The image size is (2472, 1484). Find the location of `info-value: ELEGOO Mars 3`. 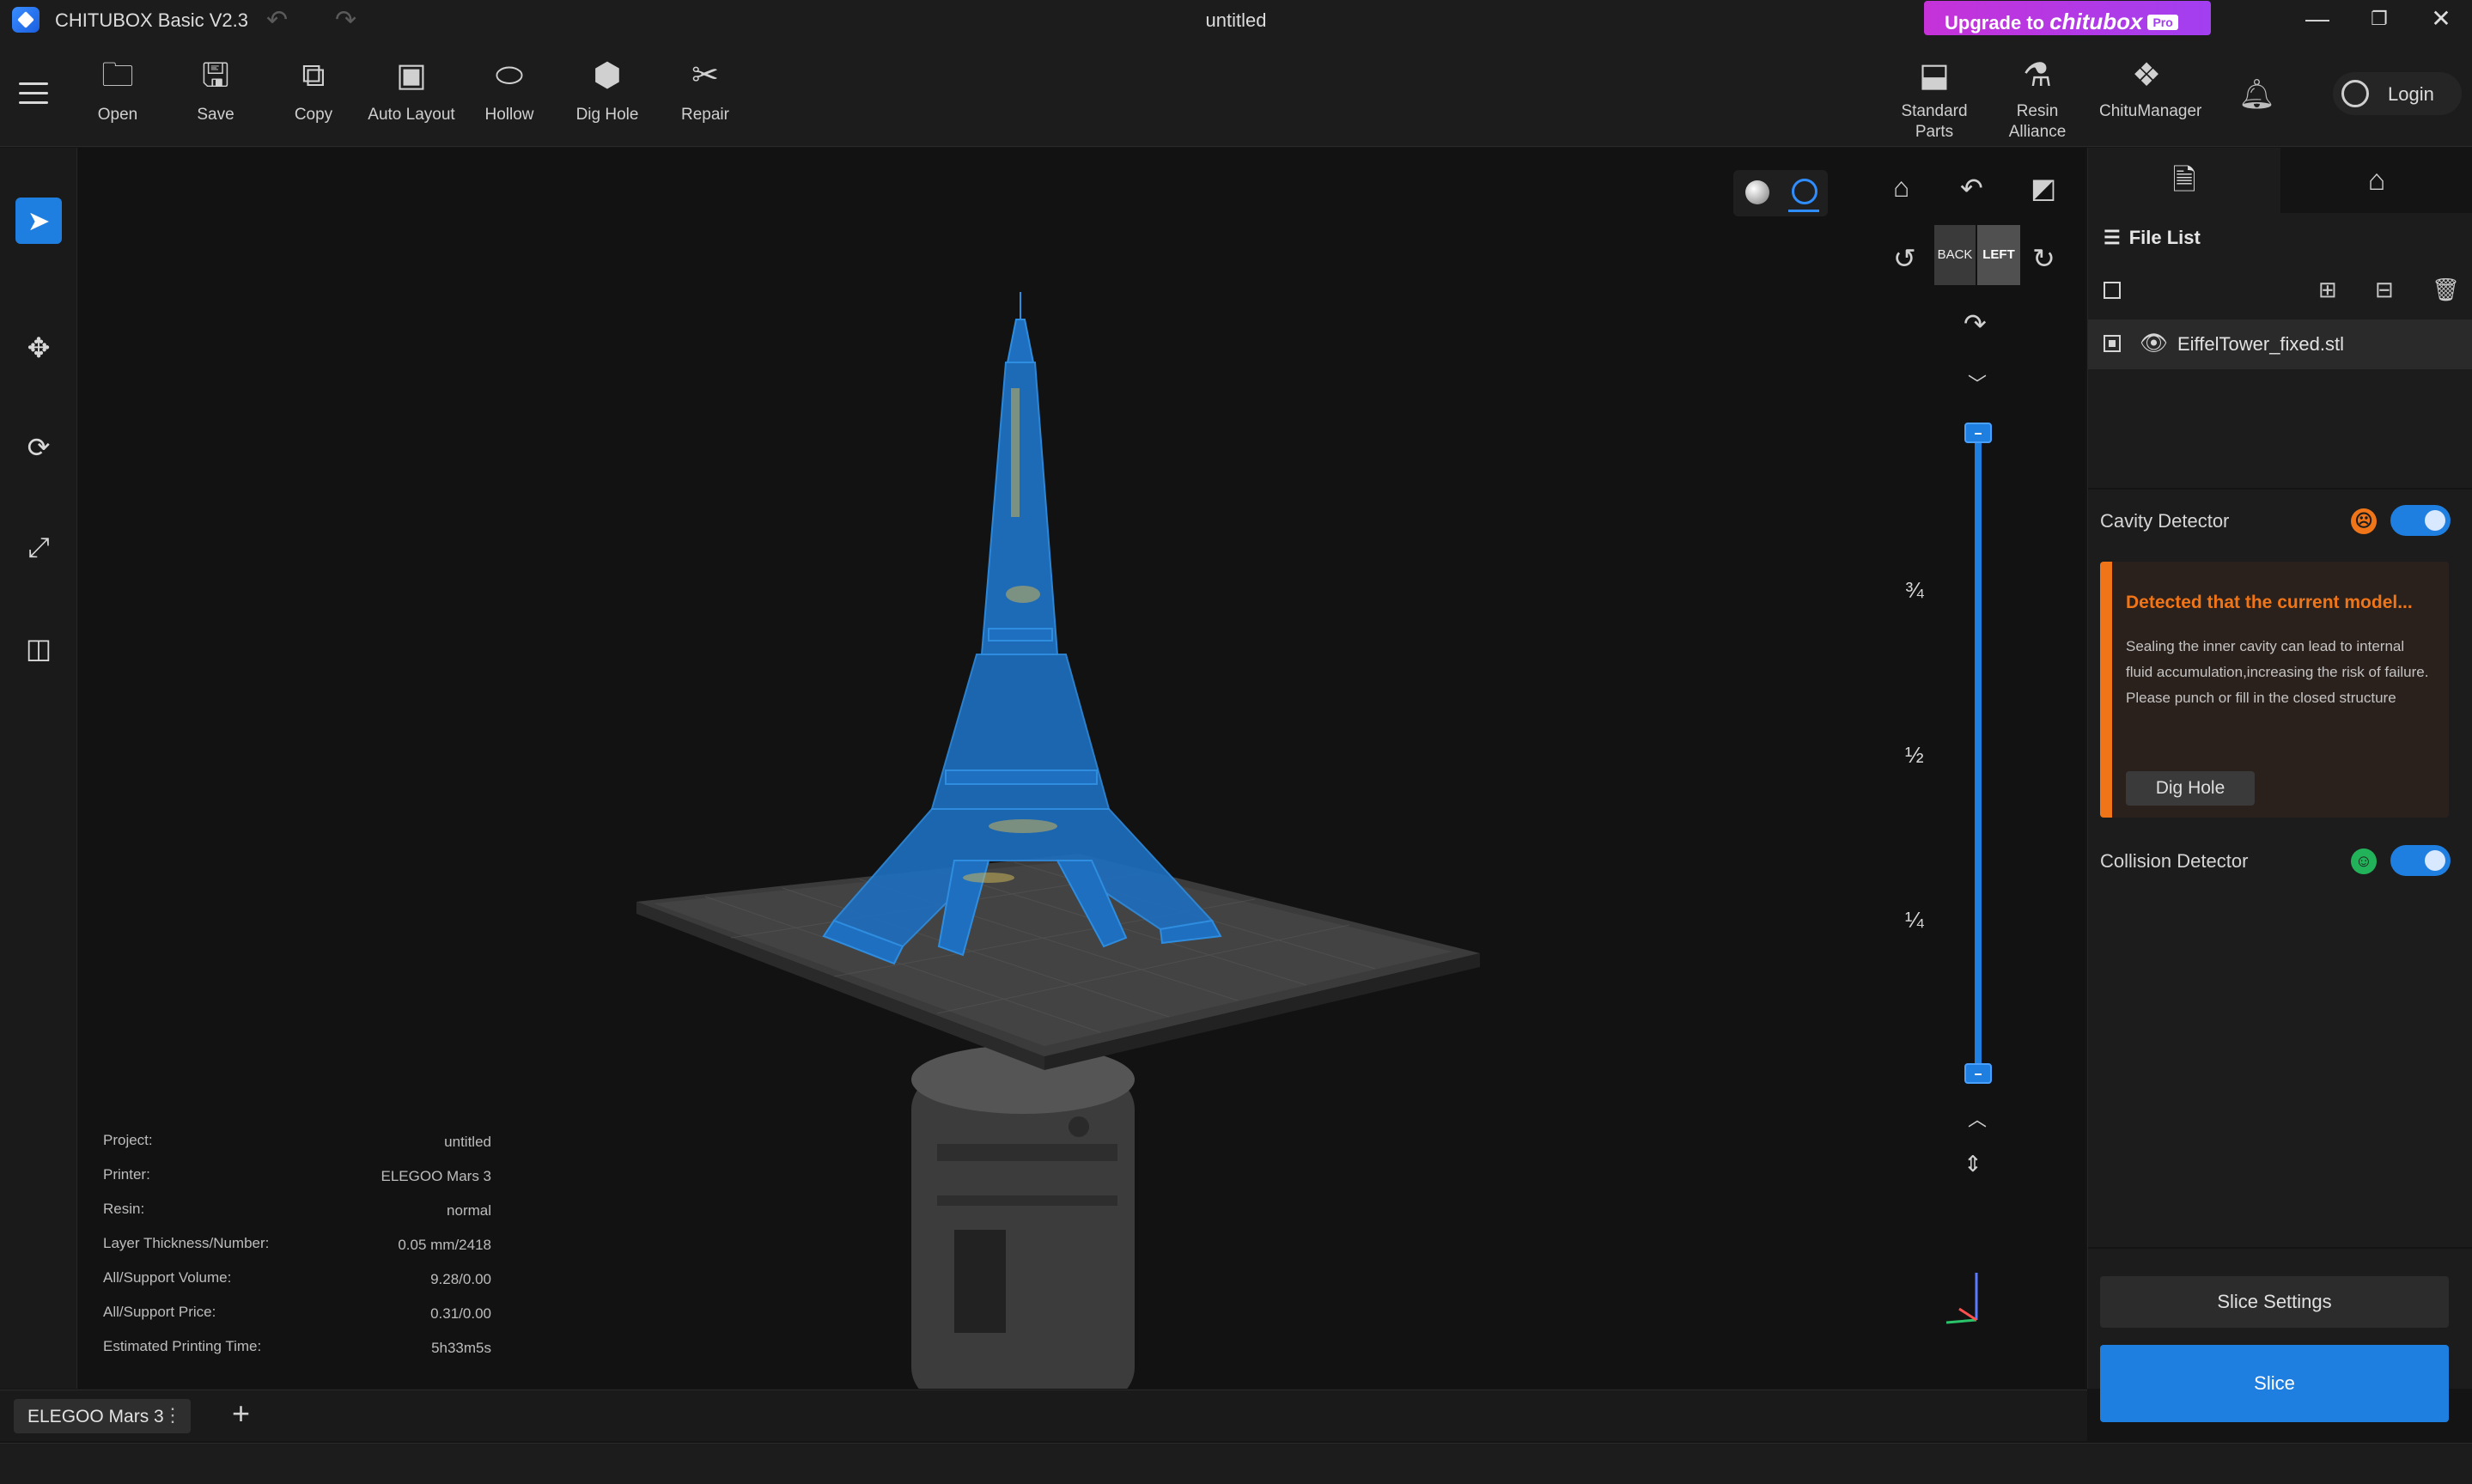

info-value: ELEGOO Mars 3 is located at coordinates (436, 1176).